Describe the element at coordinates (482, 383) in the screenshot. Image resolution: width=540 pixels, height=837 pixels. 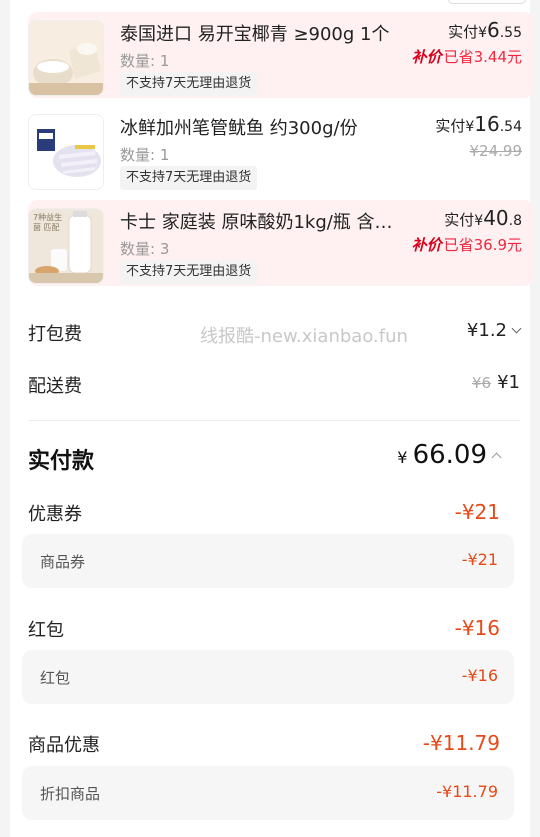
I see `delivery-fee-original: ¥6` at that location.